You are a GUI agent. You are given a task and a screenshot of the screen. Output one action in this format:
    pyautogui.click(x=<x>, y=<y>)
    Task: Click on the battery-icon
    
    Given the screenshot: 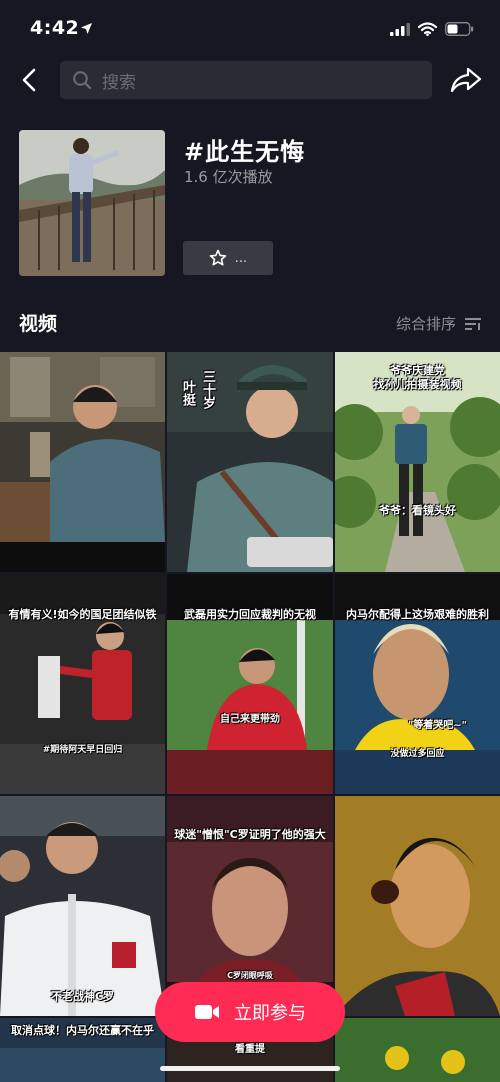 What is the action you would take?
    pyautogui.click(x=459, y=30)
    